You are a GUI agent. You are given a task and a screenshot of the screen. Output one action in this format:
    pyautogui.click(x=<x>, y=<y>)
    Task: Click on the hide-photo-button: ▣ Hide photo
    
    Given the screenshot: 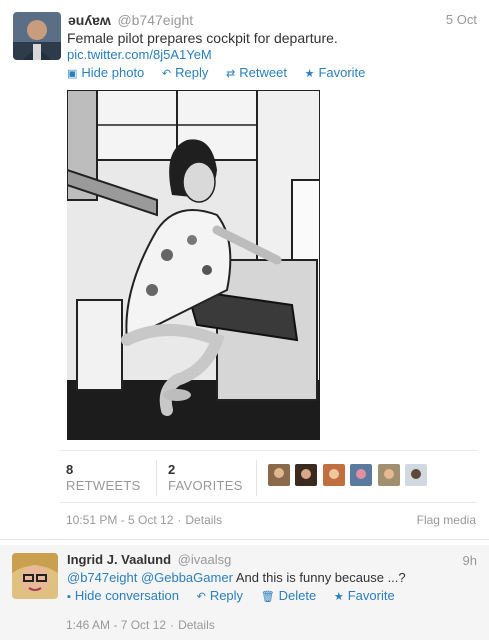 What is the action you would take?
    pyautogui.click(x=105, y=72)
    